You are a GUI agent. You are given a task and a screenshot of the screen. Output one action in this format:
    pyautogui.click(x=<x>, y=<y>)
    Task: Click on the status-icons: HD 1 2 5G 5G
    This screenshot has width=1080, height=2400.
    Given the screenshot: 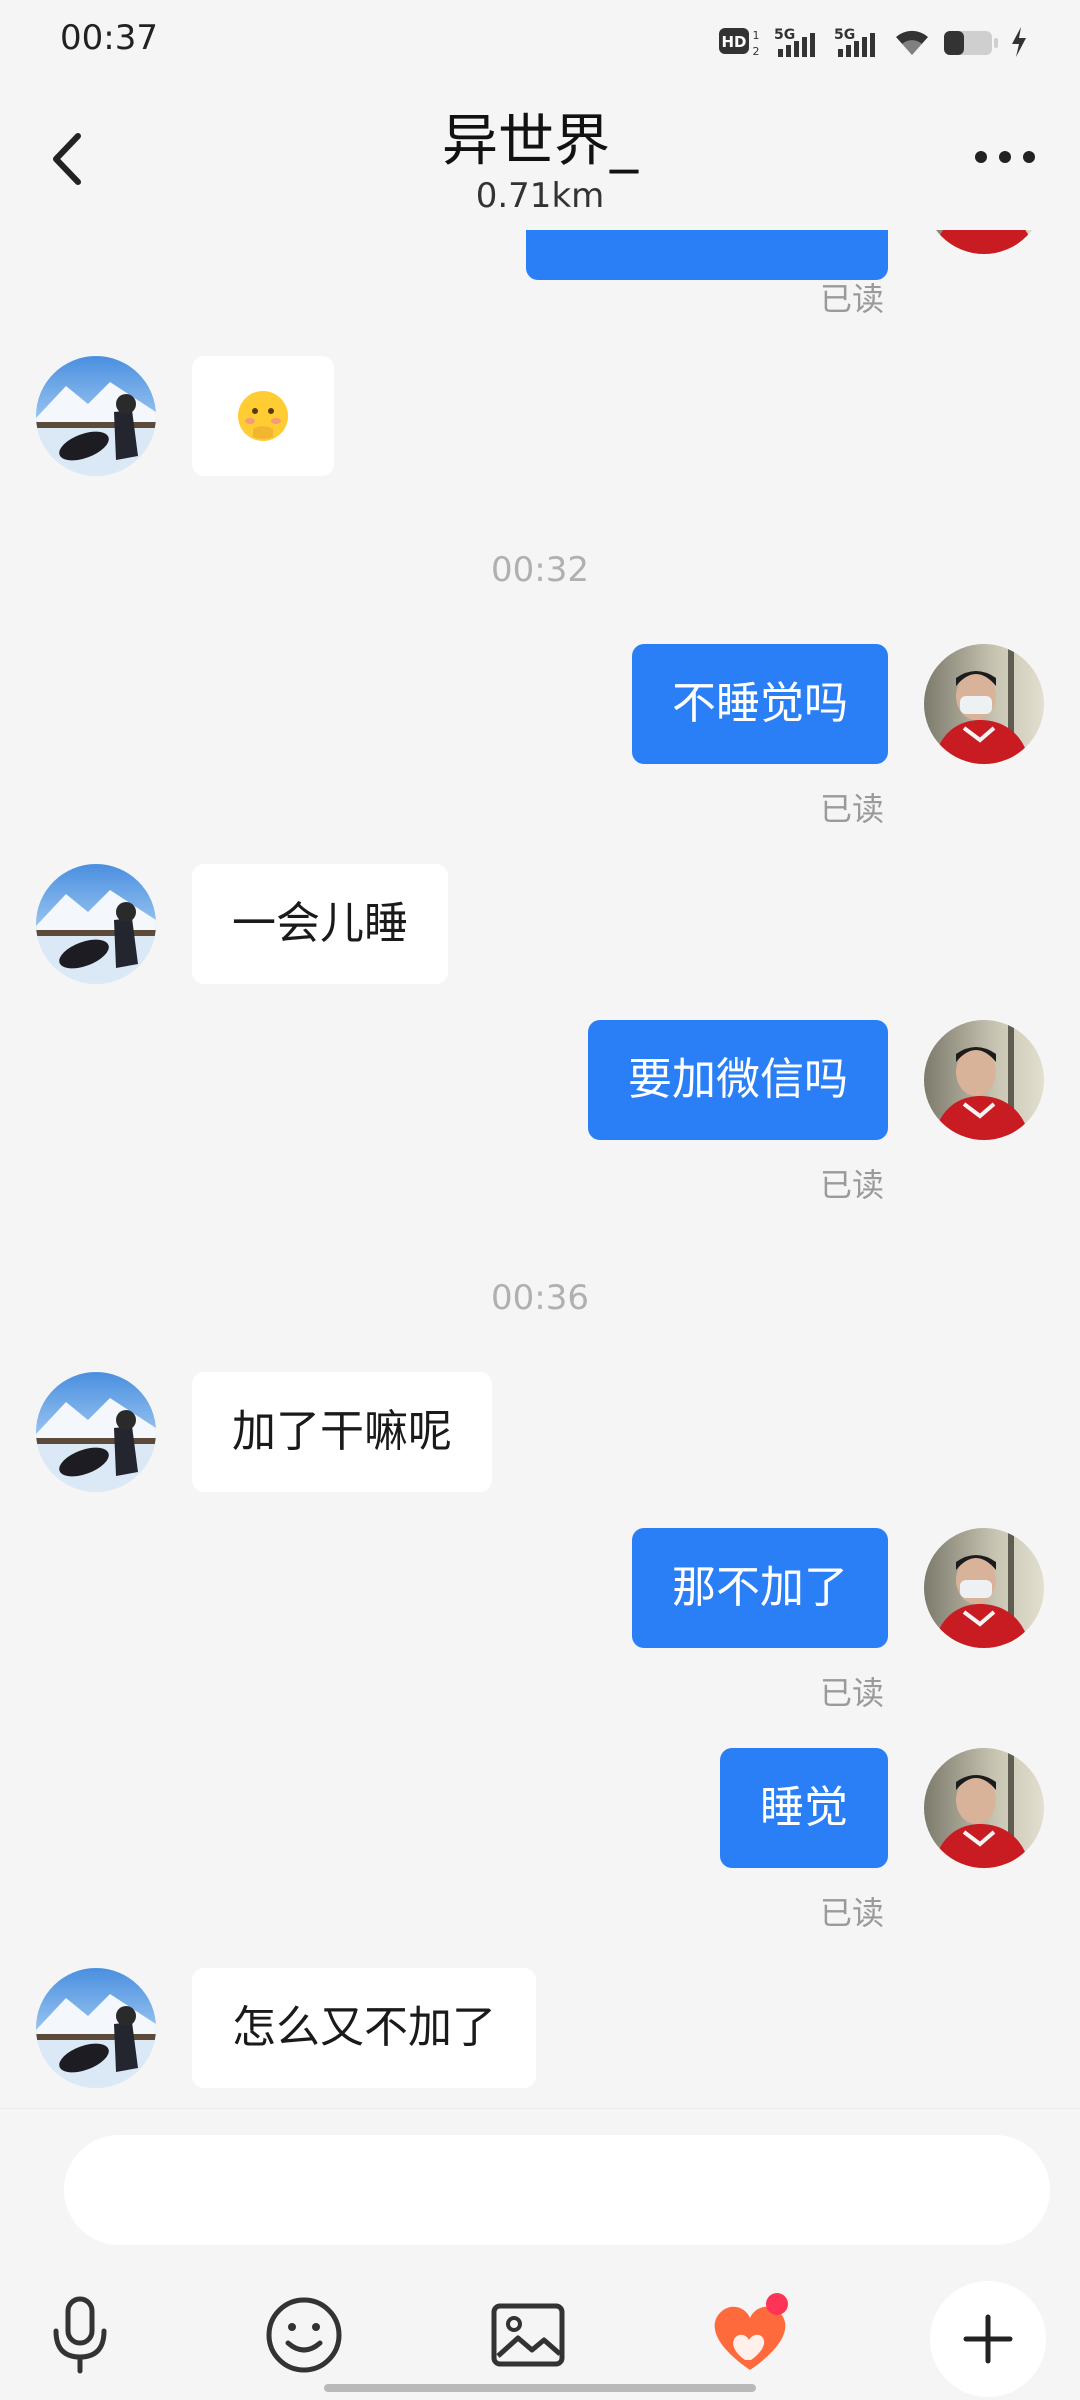 What is the action you would take?
    pyautogui.click(x=873, y=42)
    